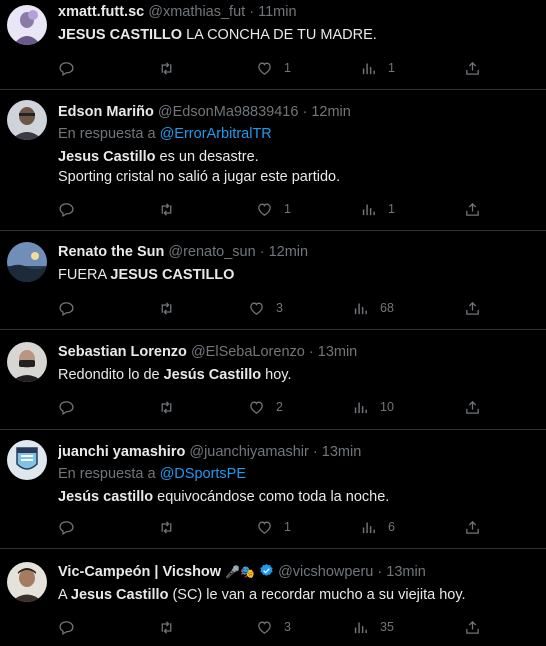 Image resolution: width=546 pixels, height=646 pixels. I want to click on like-count: 1, so click(287, 527).